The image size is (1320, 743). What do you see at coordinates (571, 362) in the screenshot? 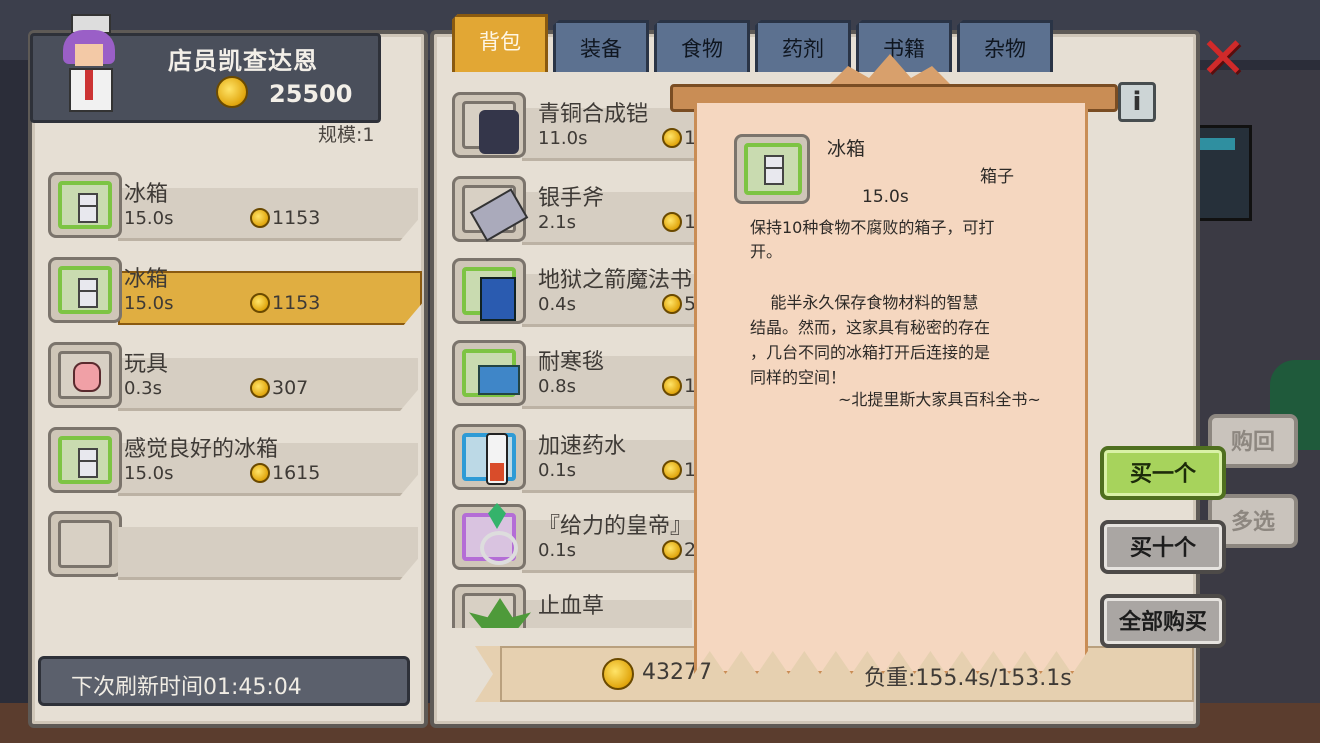
I see `item-name: 耐寒毯` at bounding box center [571, 362].